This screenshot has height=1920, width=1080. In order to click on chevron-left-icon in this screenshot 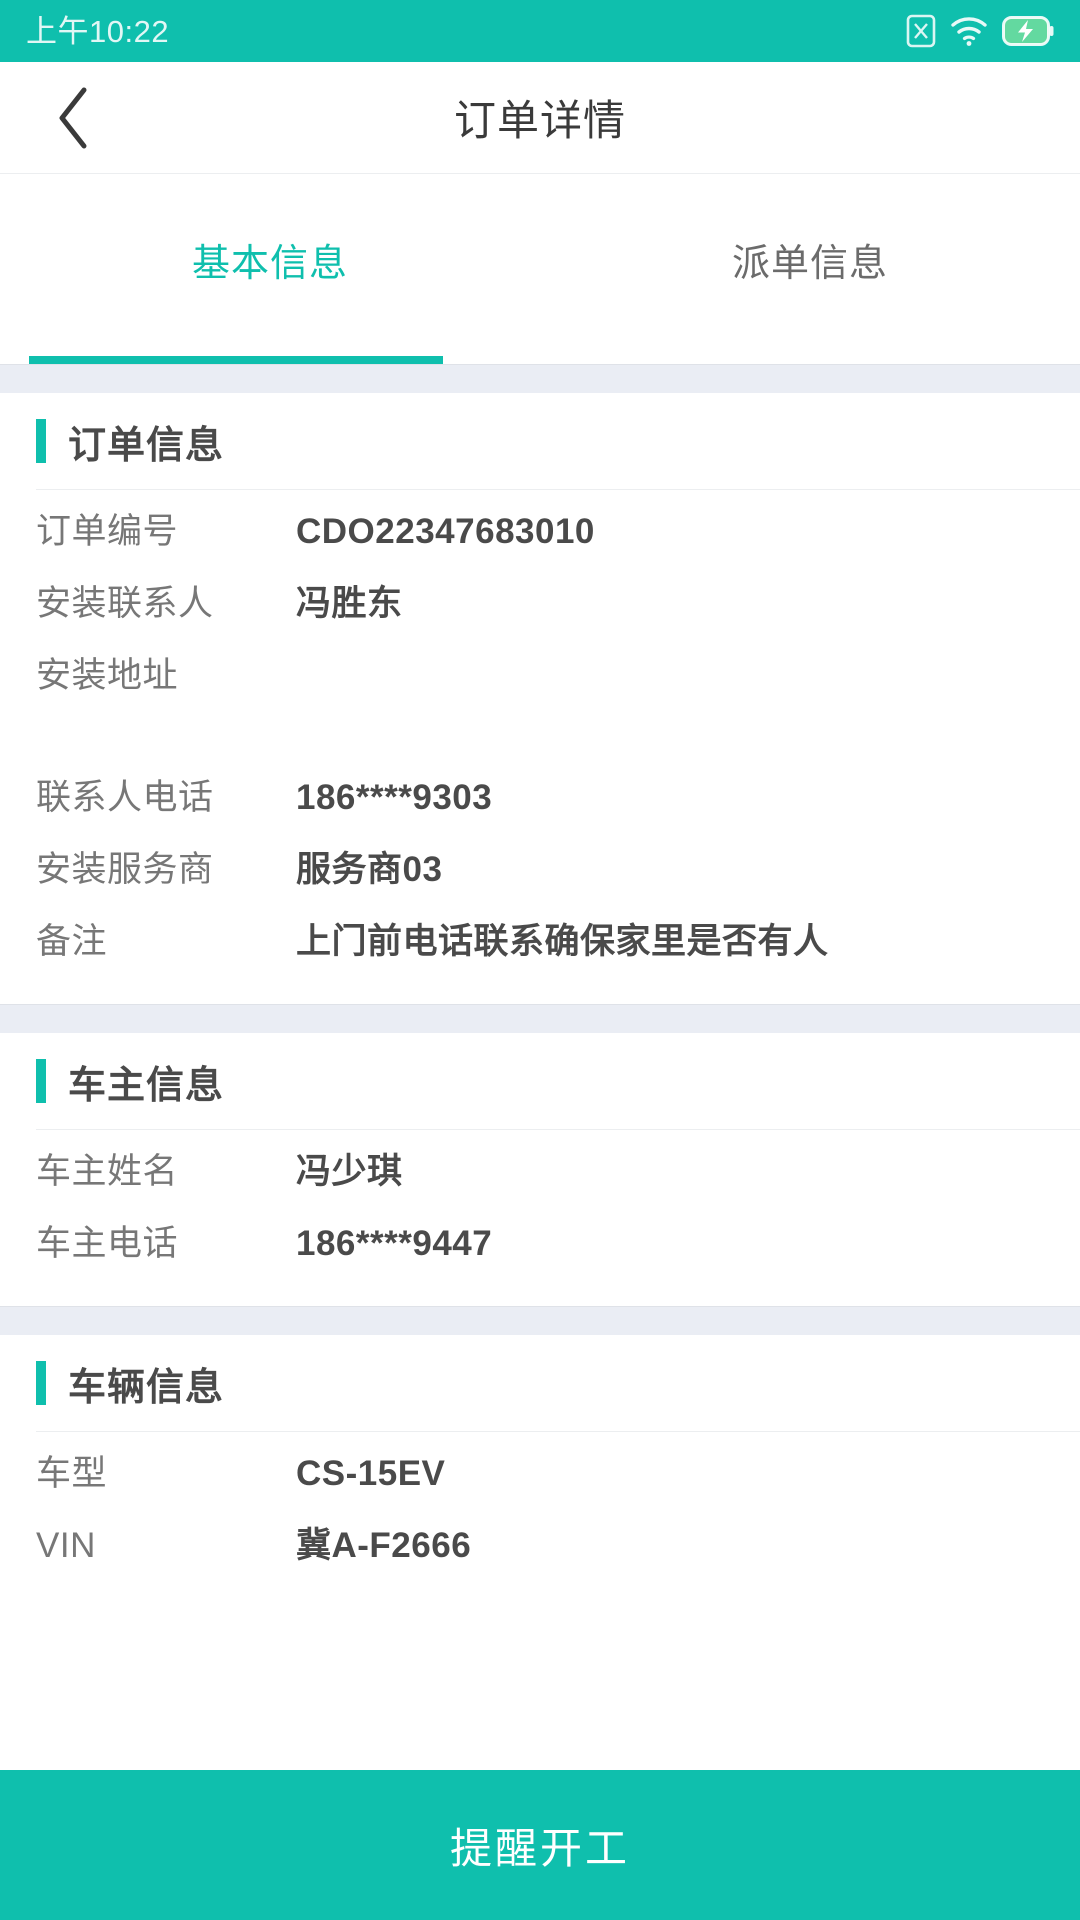, I will do `click(74, 118)`.